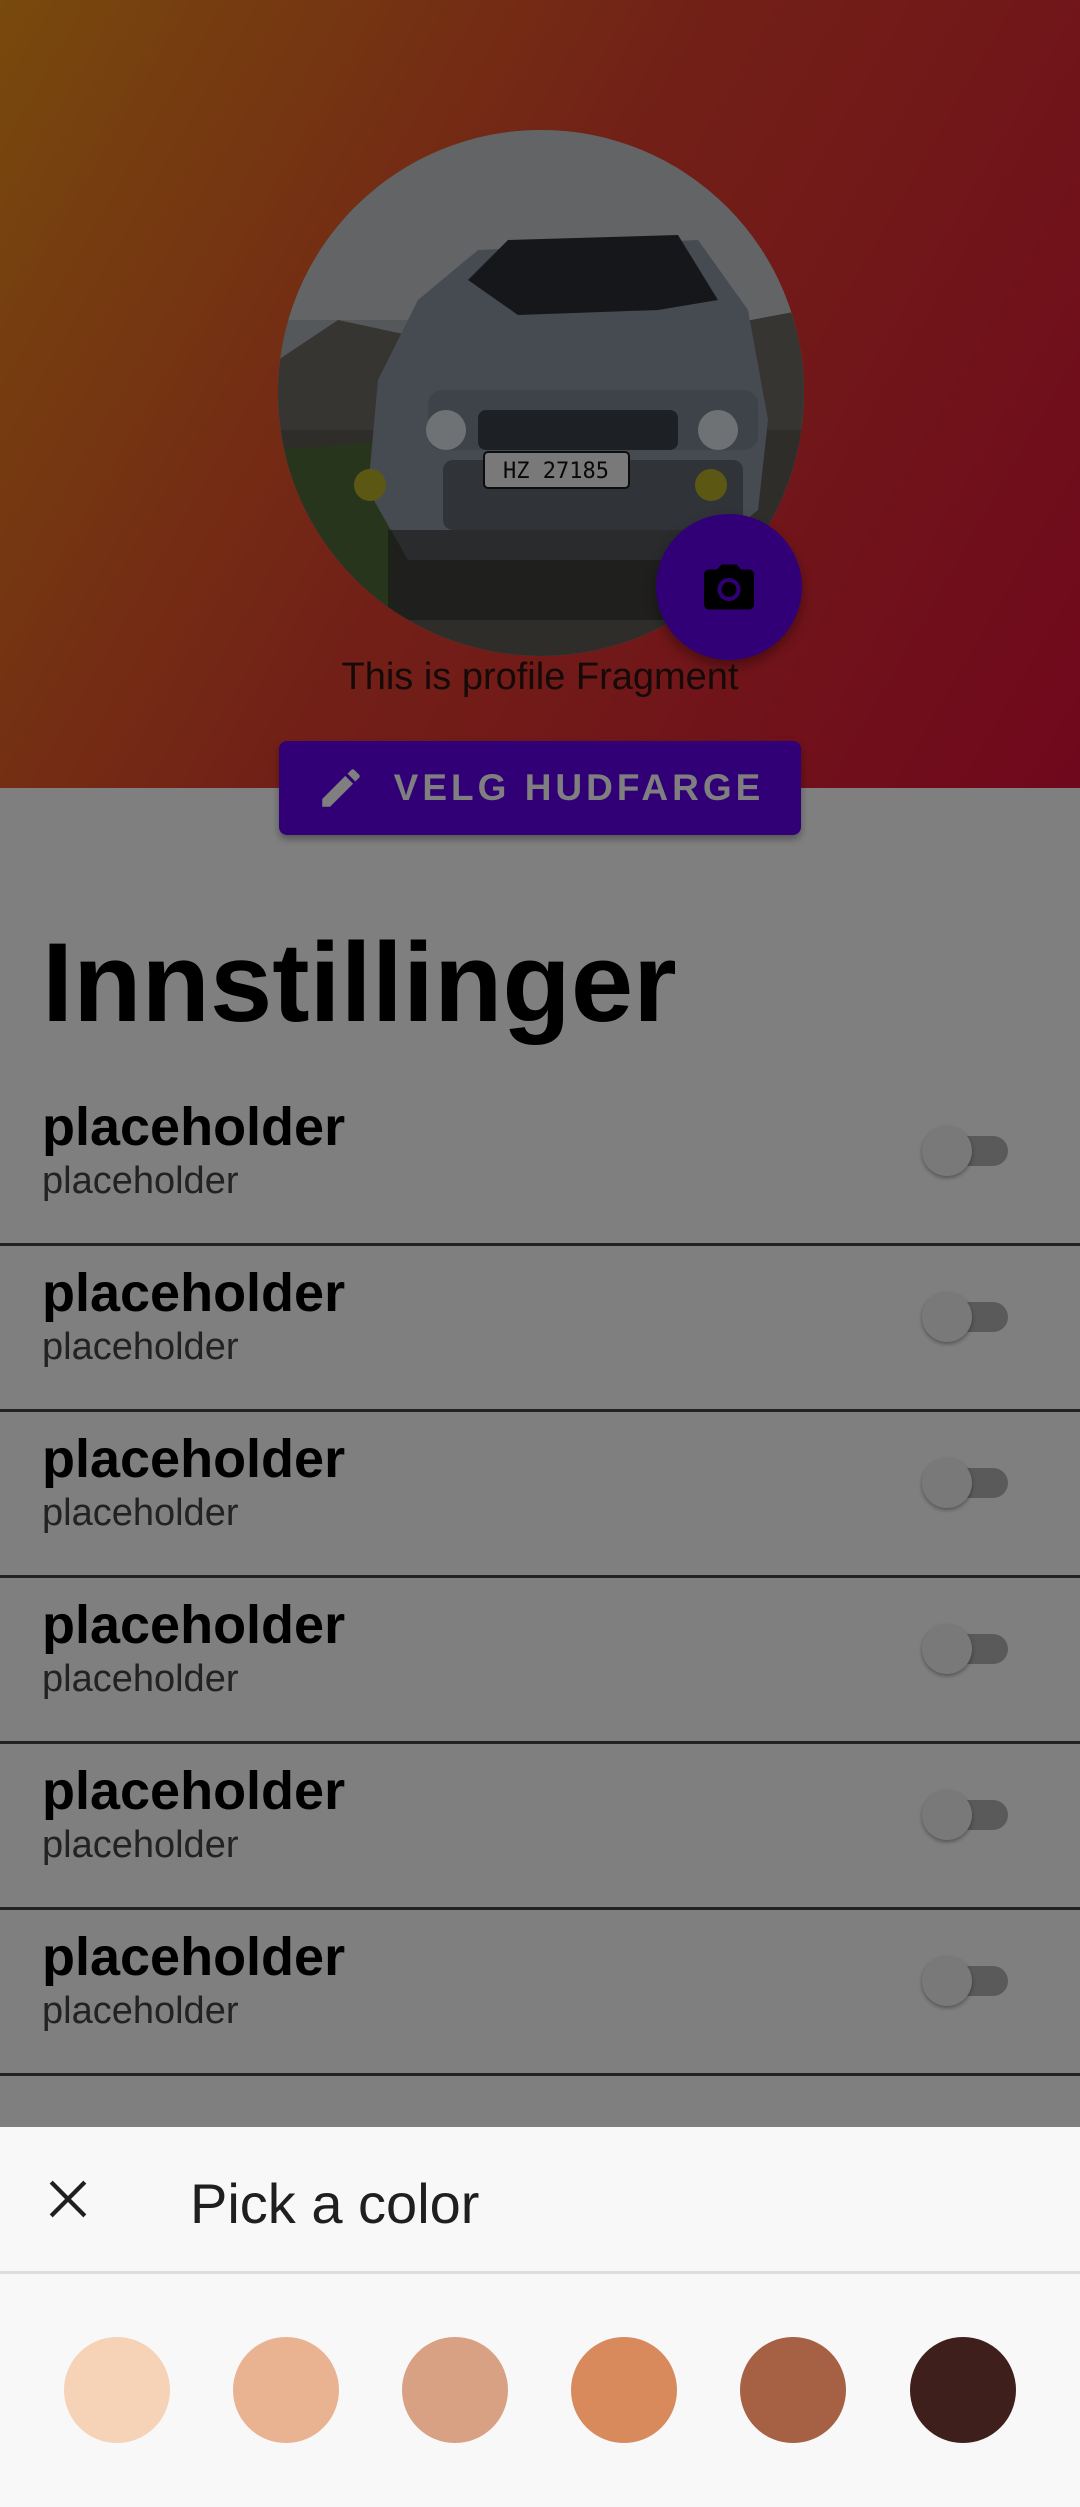 This screenshot has width=1080, height=2507. What do you see at coordinates (579, 787) in the screenshot?
I see `pick-skin-color-label: VELG HUDFARGE` at bounding box center [579, 787].